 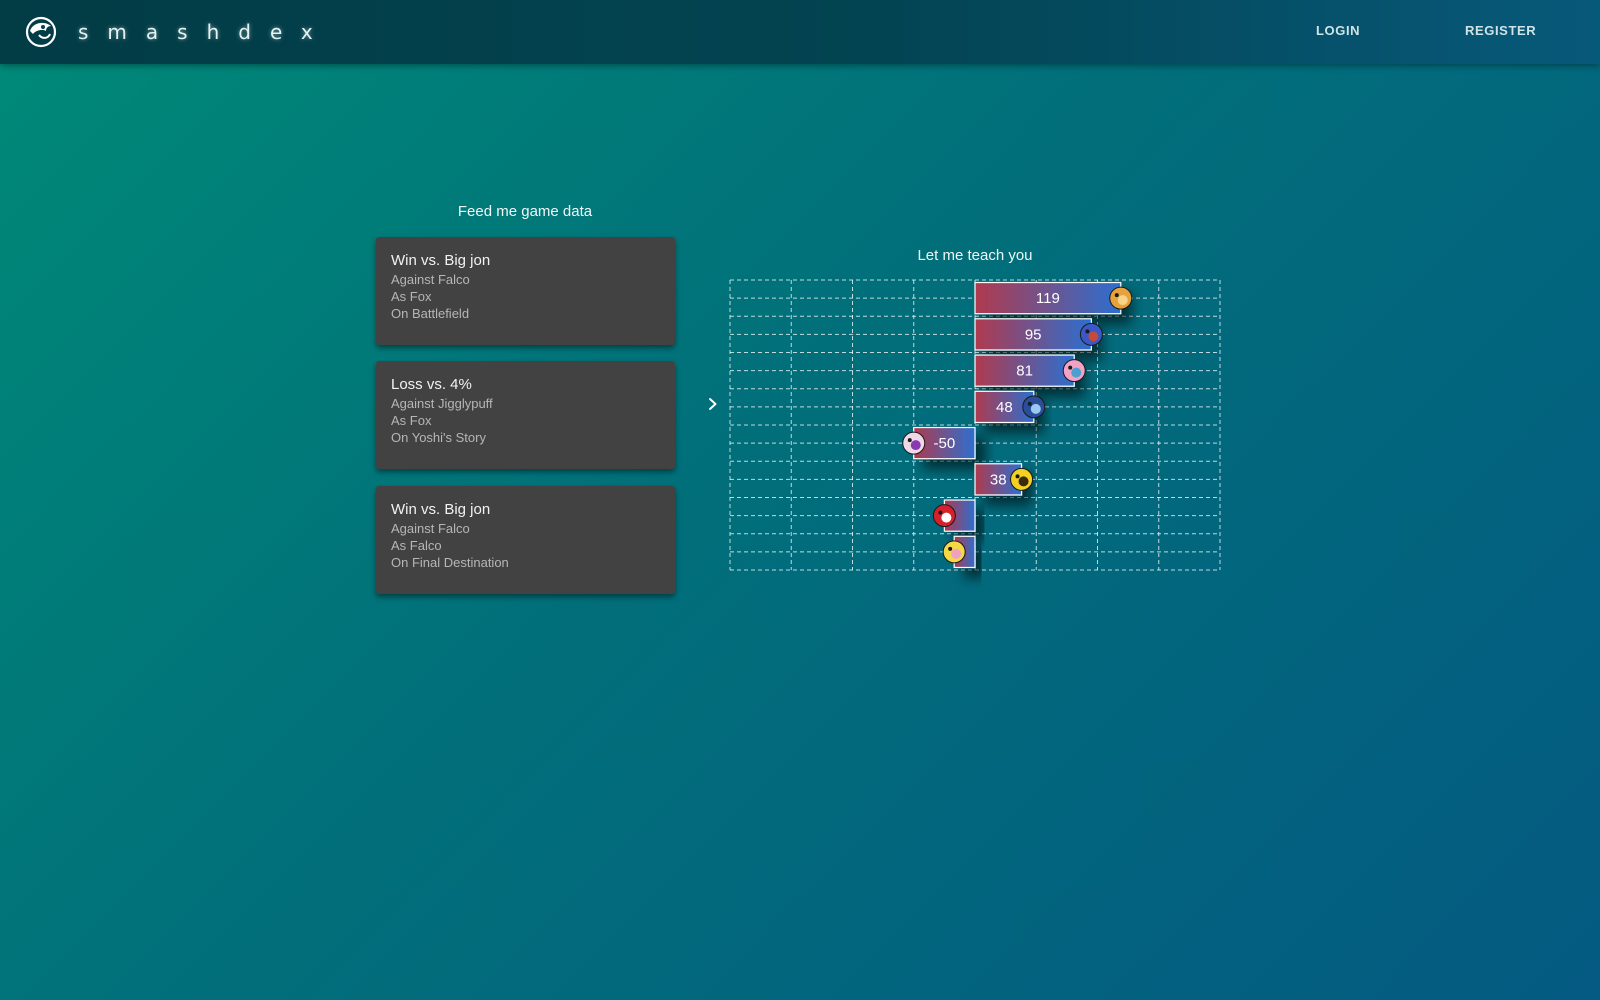 What do you see at coordinates (1034, 407) in the screenshot?
I see `marth-stock-icon` at bounding box center [1034, 407].